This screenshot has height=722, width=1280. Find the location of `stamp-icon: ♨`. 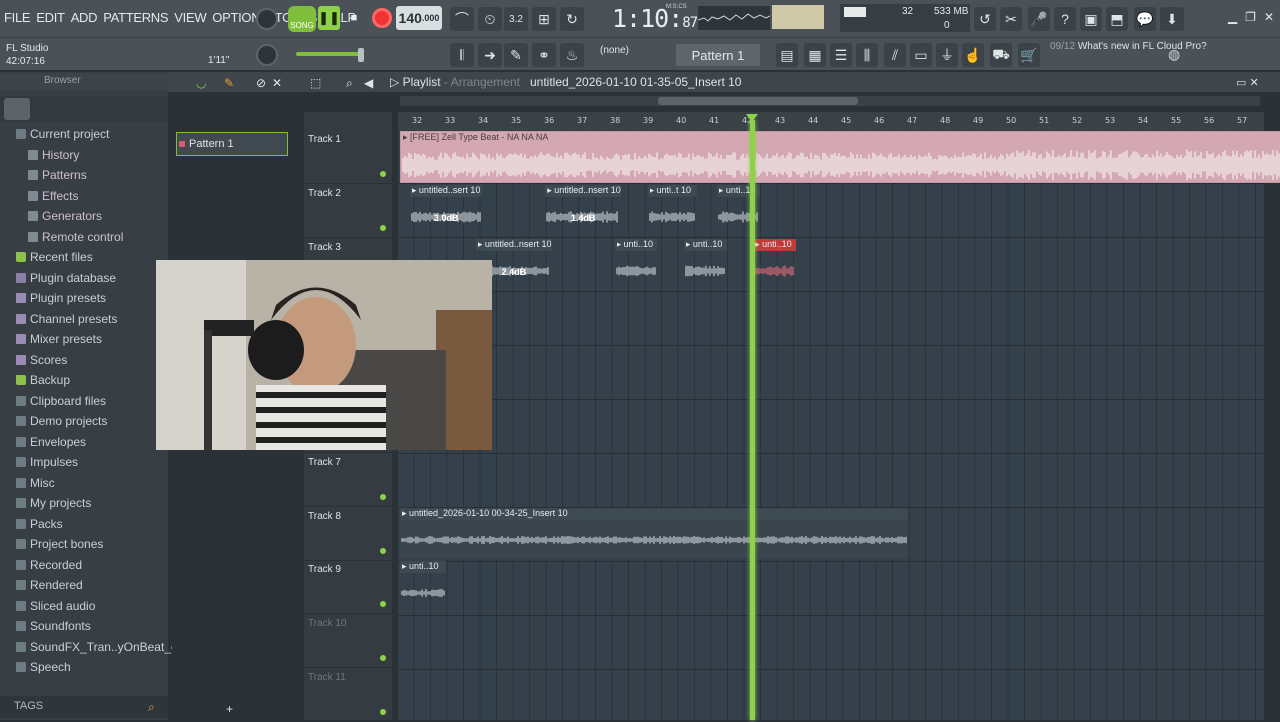

stamp-icon: ♨ is located at coordinates (572, 55).